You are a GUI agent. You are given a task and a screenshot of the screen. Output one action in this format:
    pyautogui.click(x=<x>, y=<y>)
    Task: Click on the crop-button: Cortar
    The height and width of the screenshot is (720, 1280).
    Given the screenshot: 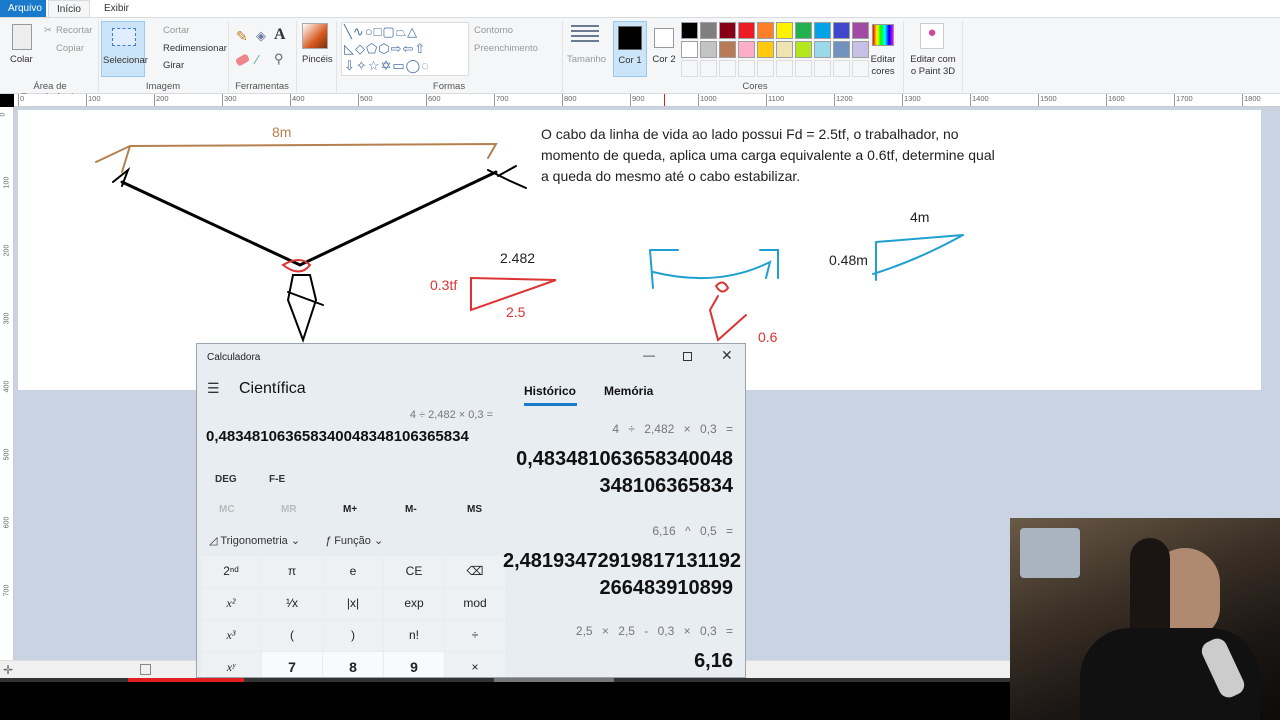 What is the action you would take?
    pyautogui.click(x=176, y=30)
    